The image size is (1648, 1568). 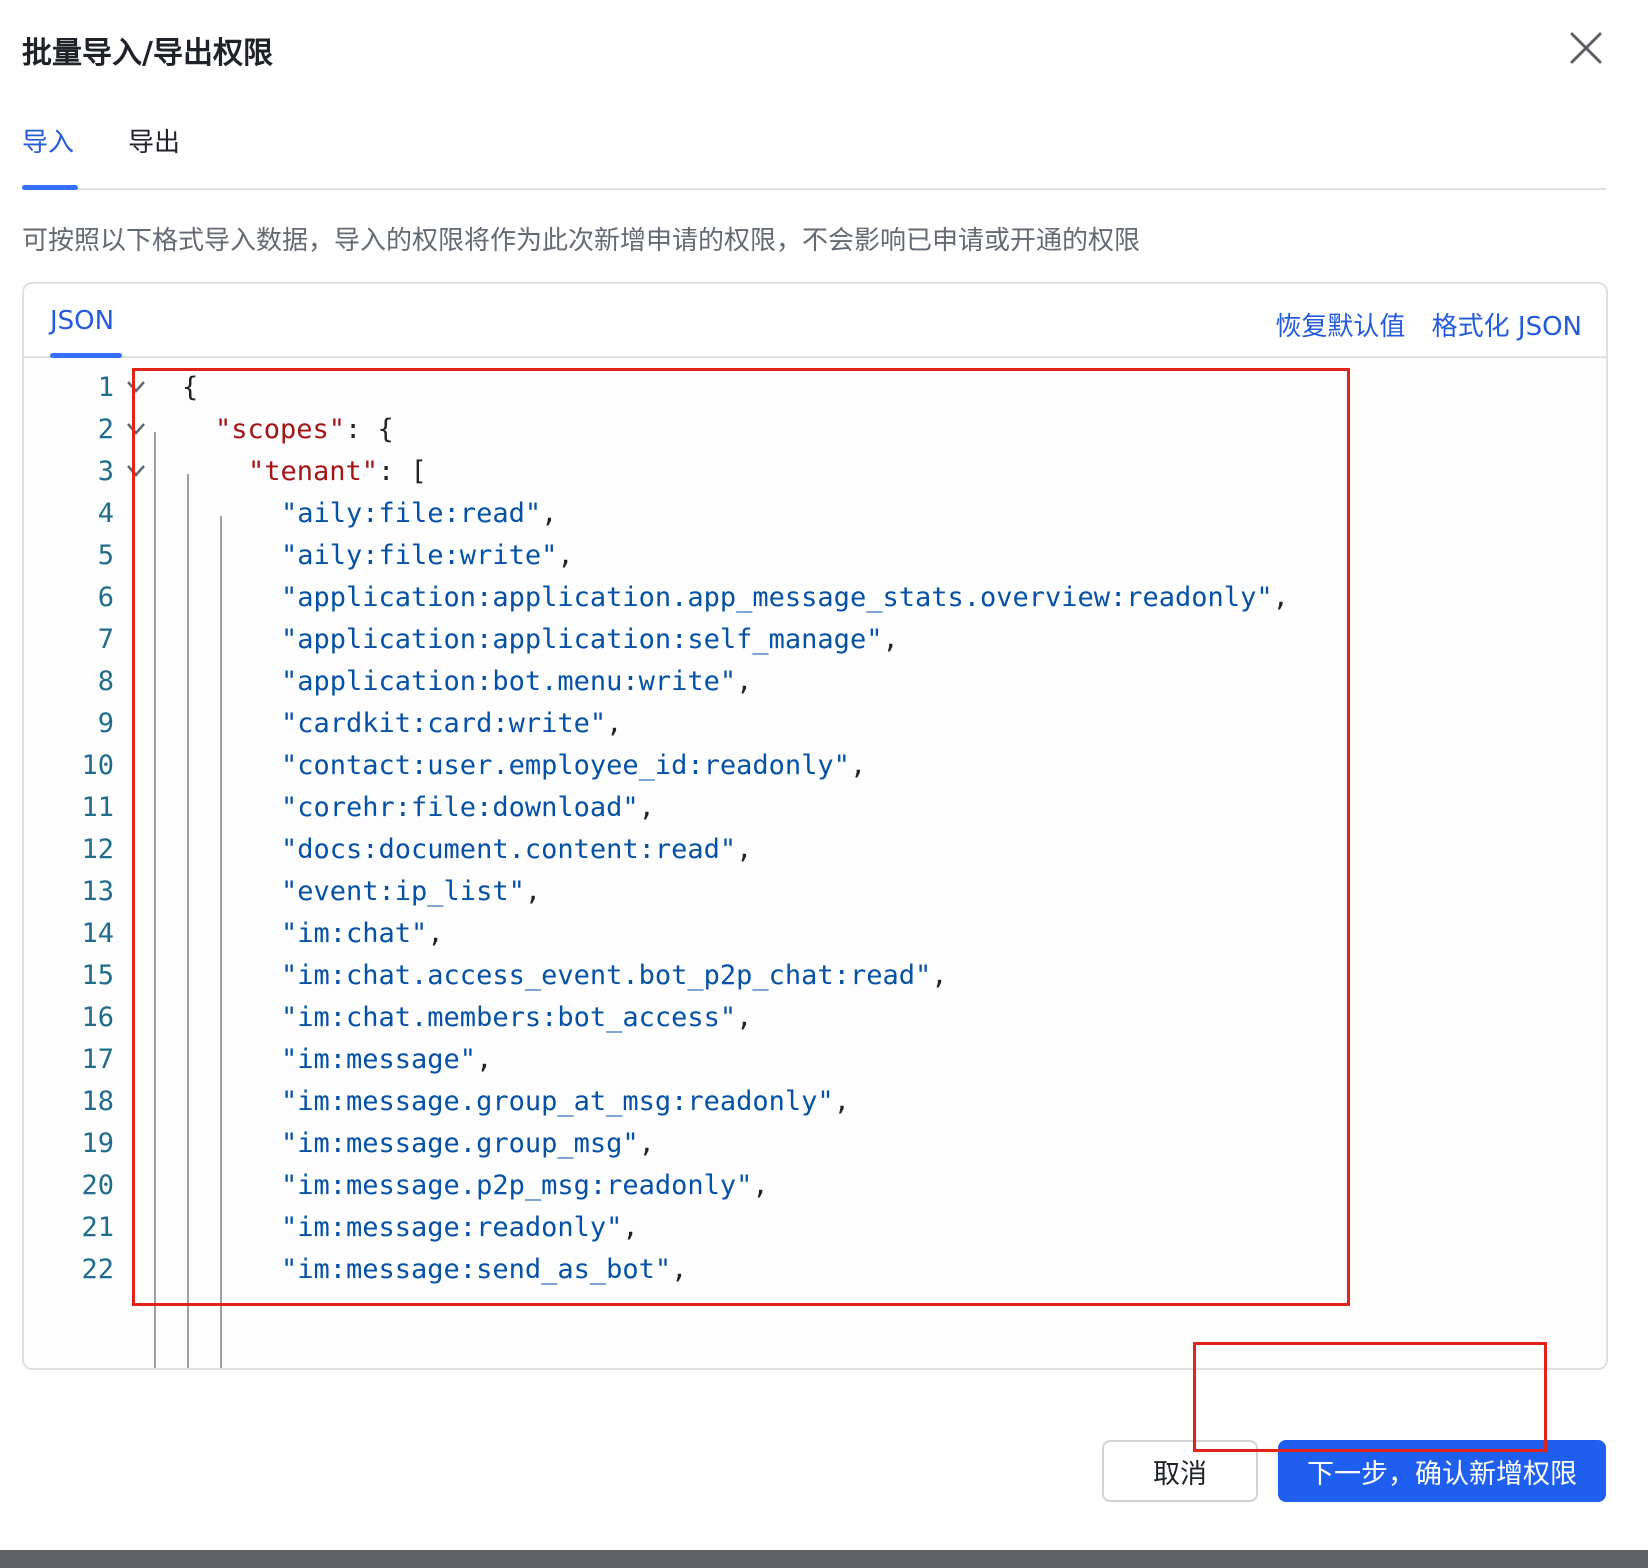 What do you see at coordinates (590, 640) in the screenshot?
I see `code-text: "application:application:self_manage",` at bounding box center [590, 640].